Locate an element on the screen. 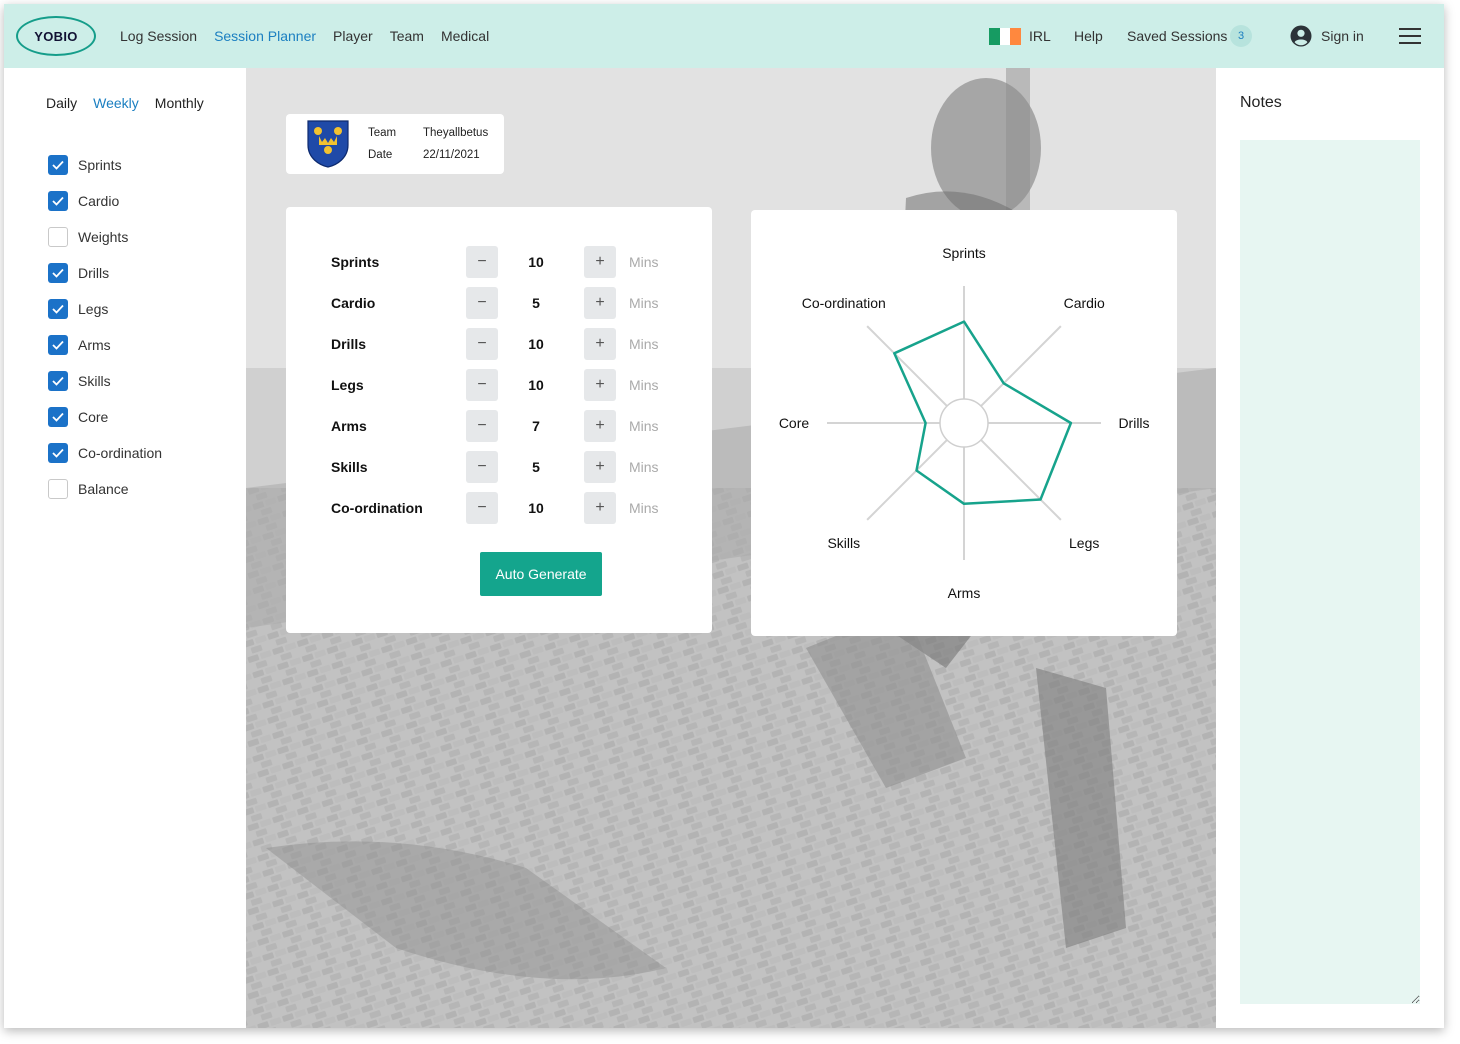 This screenshot has height=1044, width=1460. radar-axis-label: Cardio is located at coordinates (1084, 303).